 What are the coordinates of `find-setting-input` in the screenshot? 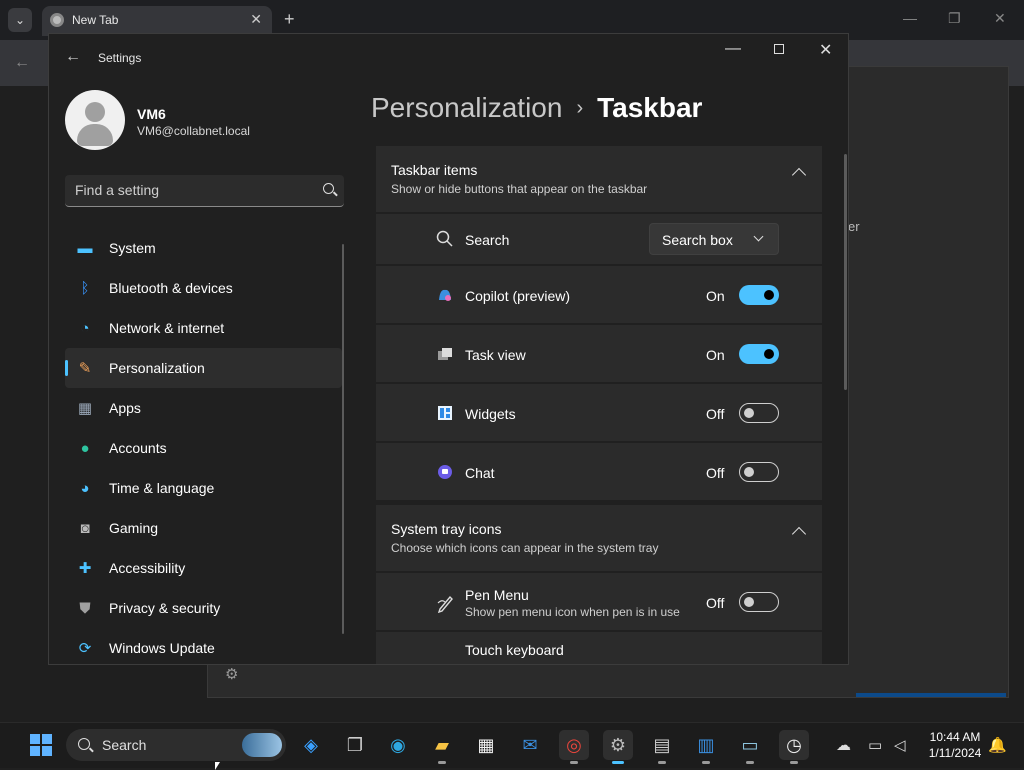 It's located at (190, 190).